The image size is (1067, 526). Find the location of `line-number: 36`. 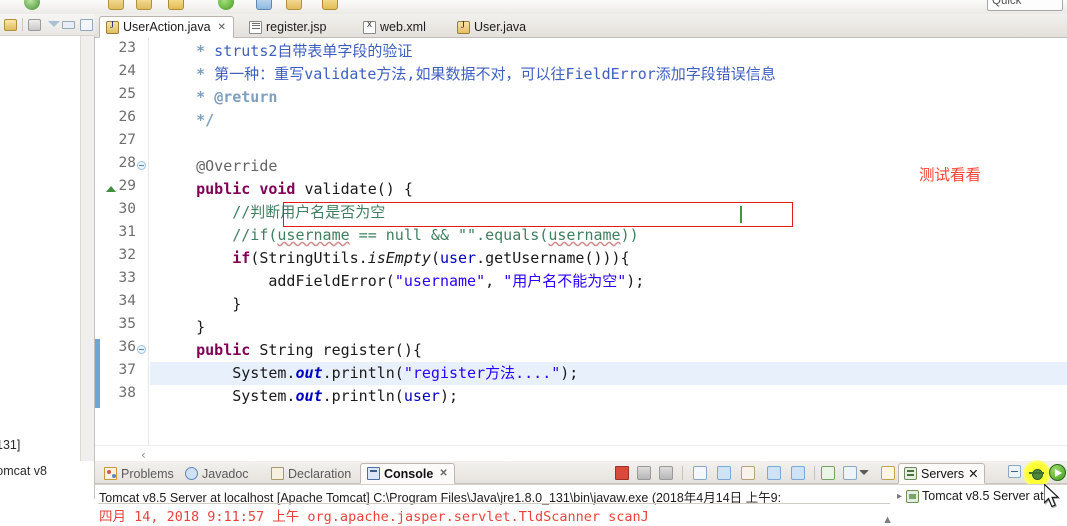

line-number: 36 is located at coordinates (127, 347).